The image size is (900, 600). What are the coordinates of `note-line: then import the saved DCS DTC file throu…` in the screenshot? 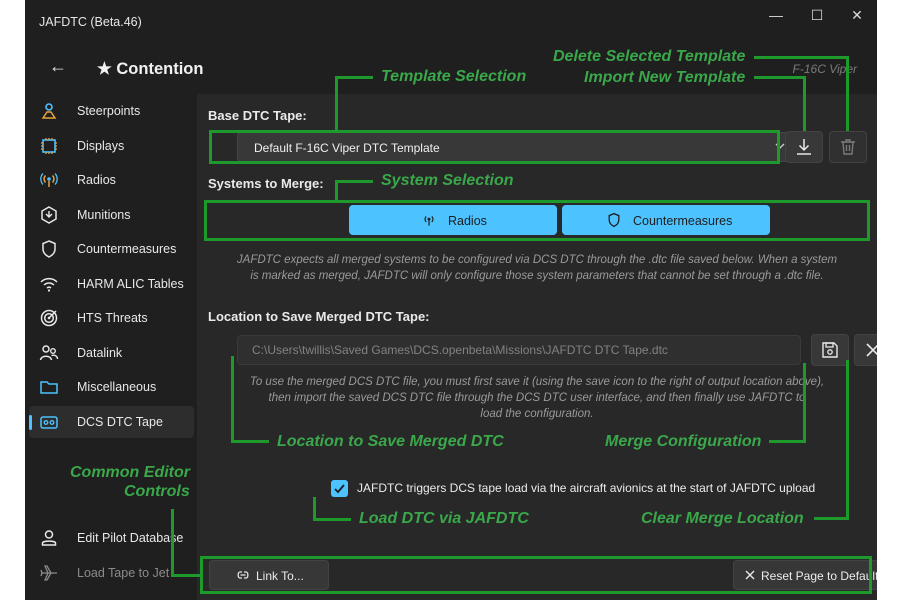 It's located at (537, 398).